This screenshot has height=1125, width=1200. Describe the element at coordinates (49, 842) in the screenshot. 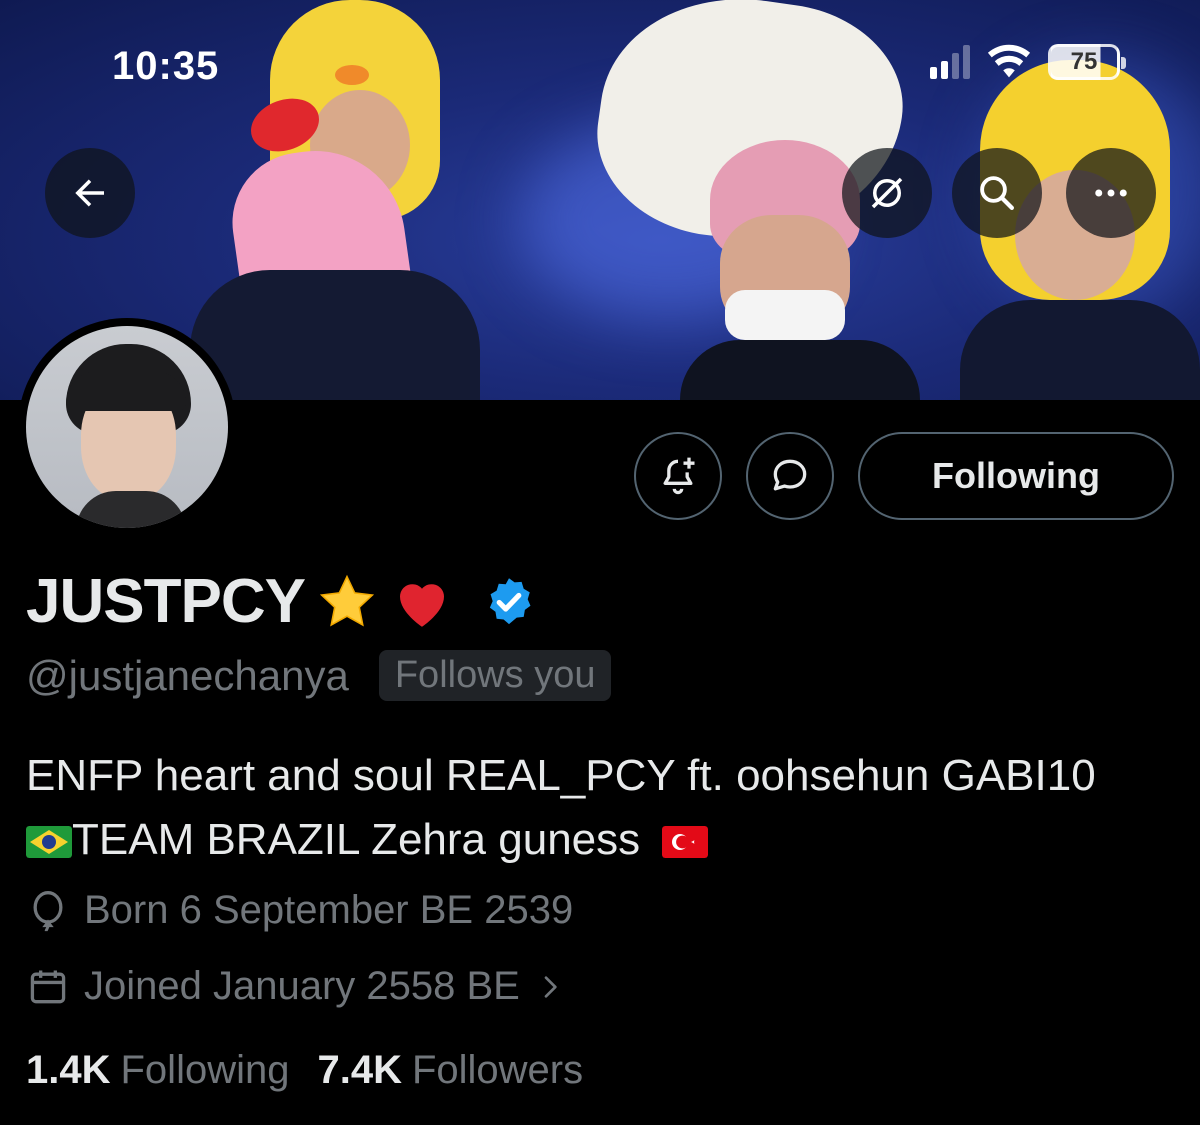

I see `brazil-flag-icon` at that location.